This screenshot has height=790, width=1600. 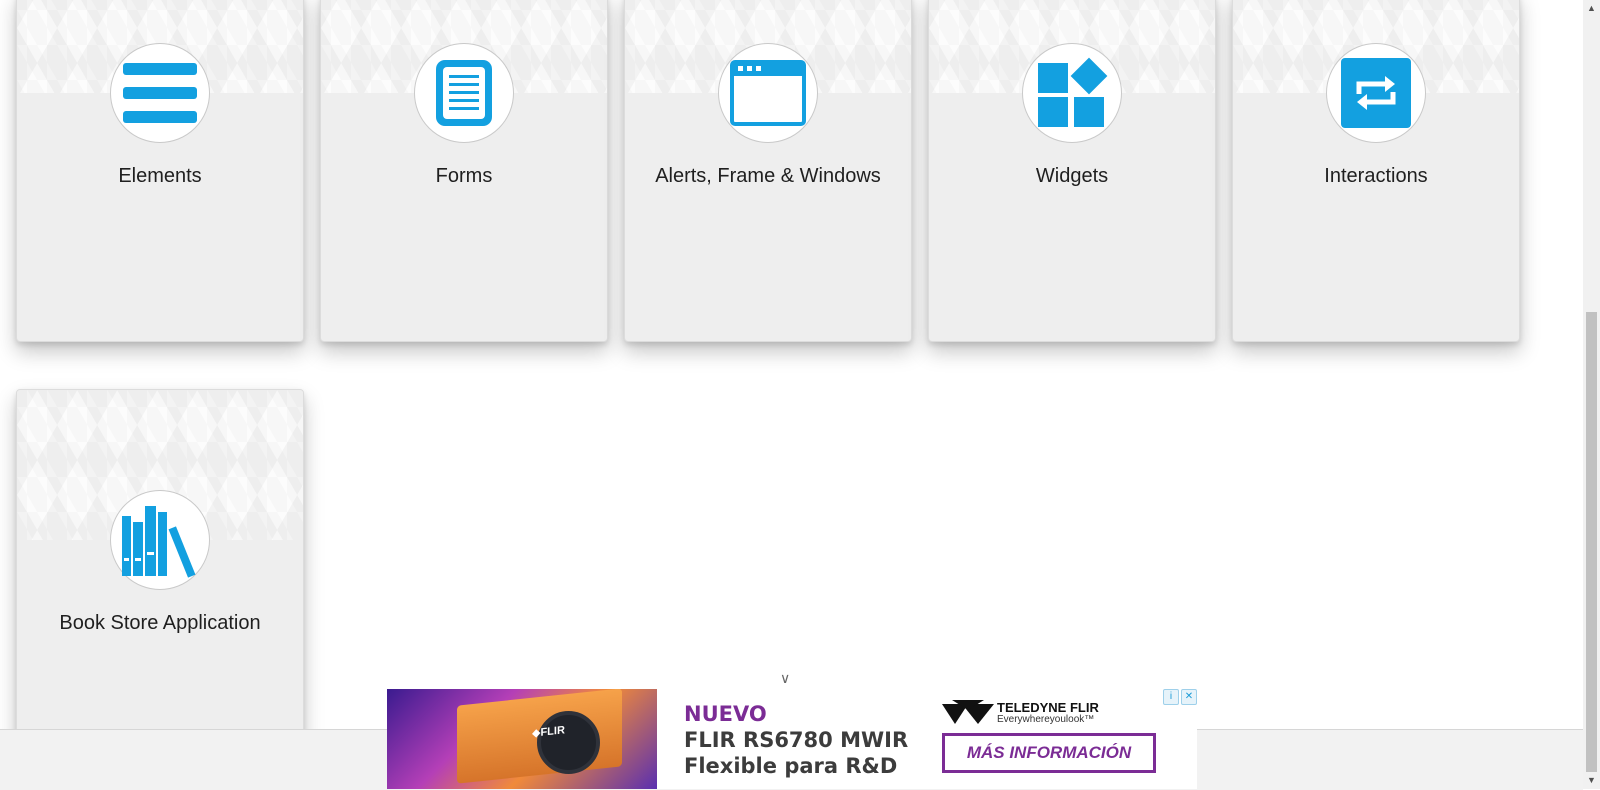 What do you see at coordinates (464, 176) in the screenshot?
I see `card-title: Forms` at bounding box center [464, 176].